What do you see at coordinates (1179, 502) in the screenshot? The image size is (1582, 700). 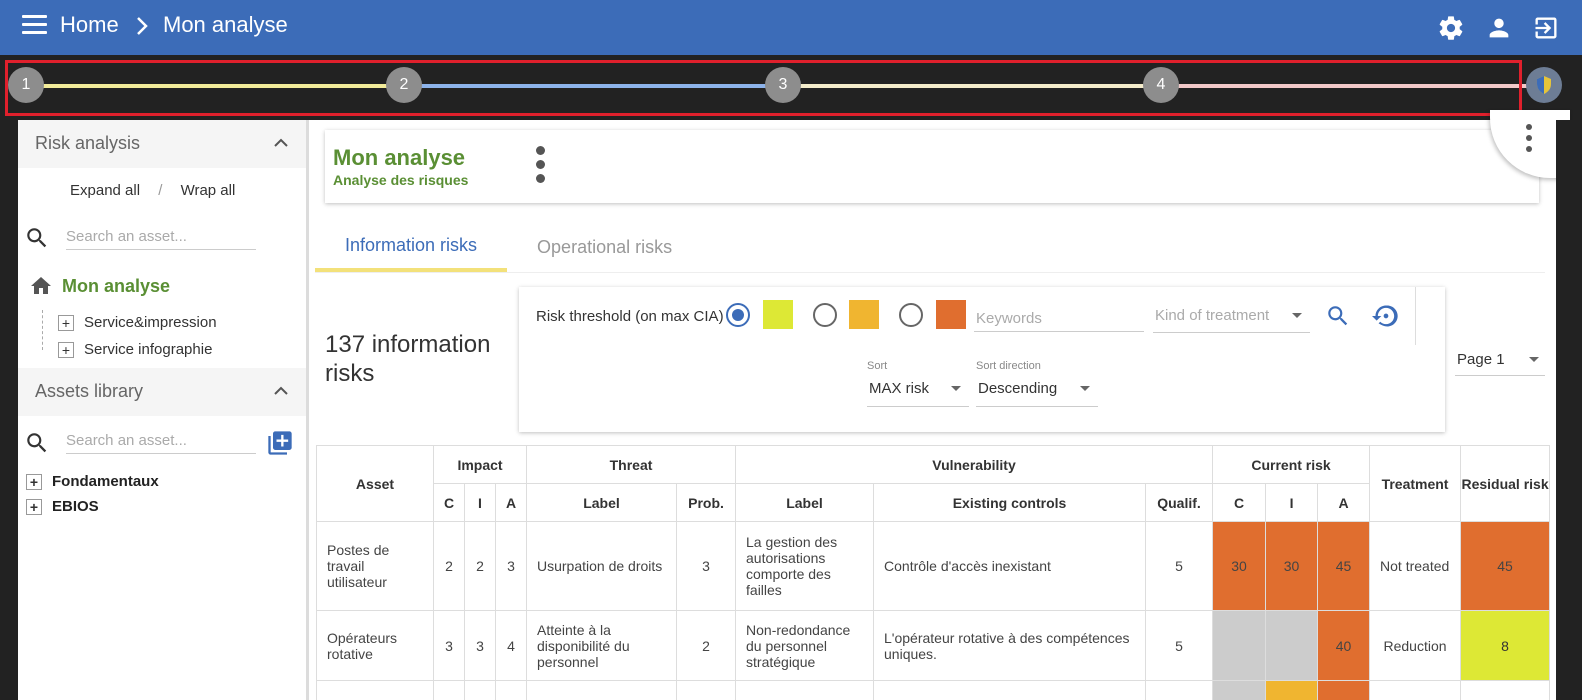 I see `header-qualif: Qualif.` at bounding box center [1179, 502].